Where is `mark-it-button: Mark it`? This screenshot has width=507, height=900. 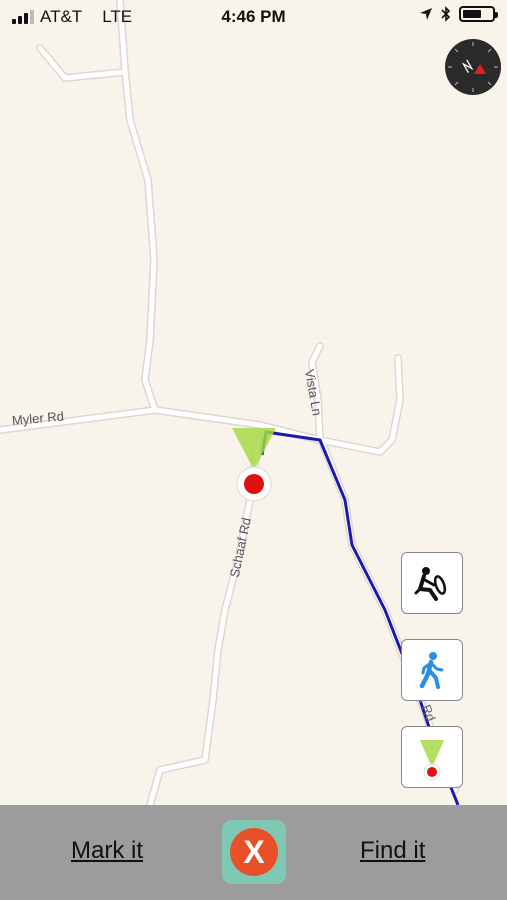
mark-it-button: Mark it is located at coordinates (107, 851).